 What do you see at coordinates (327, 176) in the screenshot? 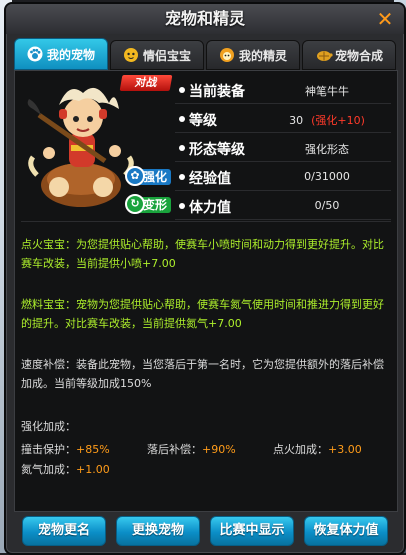
I see `stat-value: 0/31000` at bounding box center [327, 176].